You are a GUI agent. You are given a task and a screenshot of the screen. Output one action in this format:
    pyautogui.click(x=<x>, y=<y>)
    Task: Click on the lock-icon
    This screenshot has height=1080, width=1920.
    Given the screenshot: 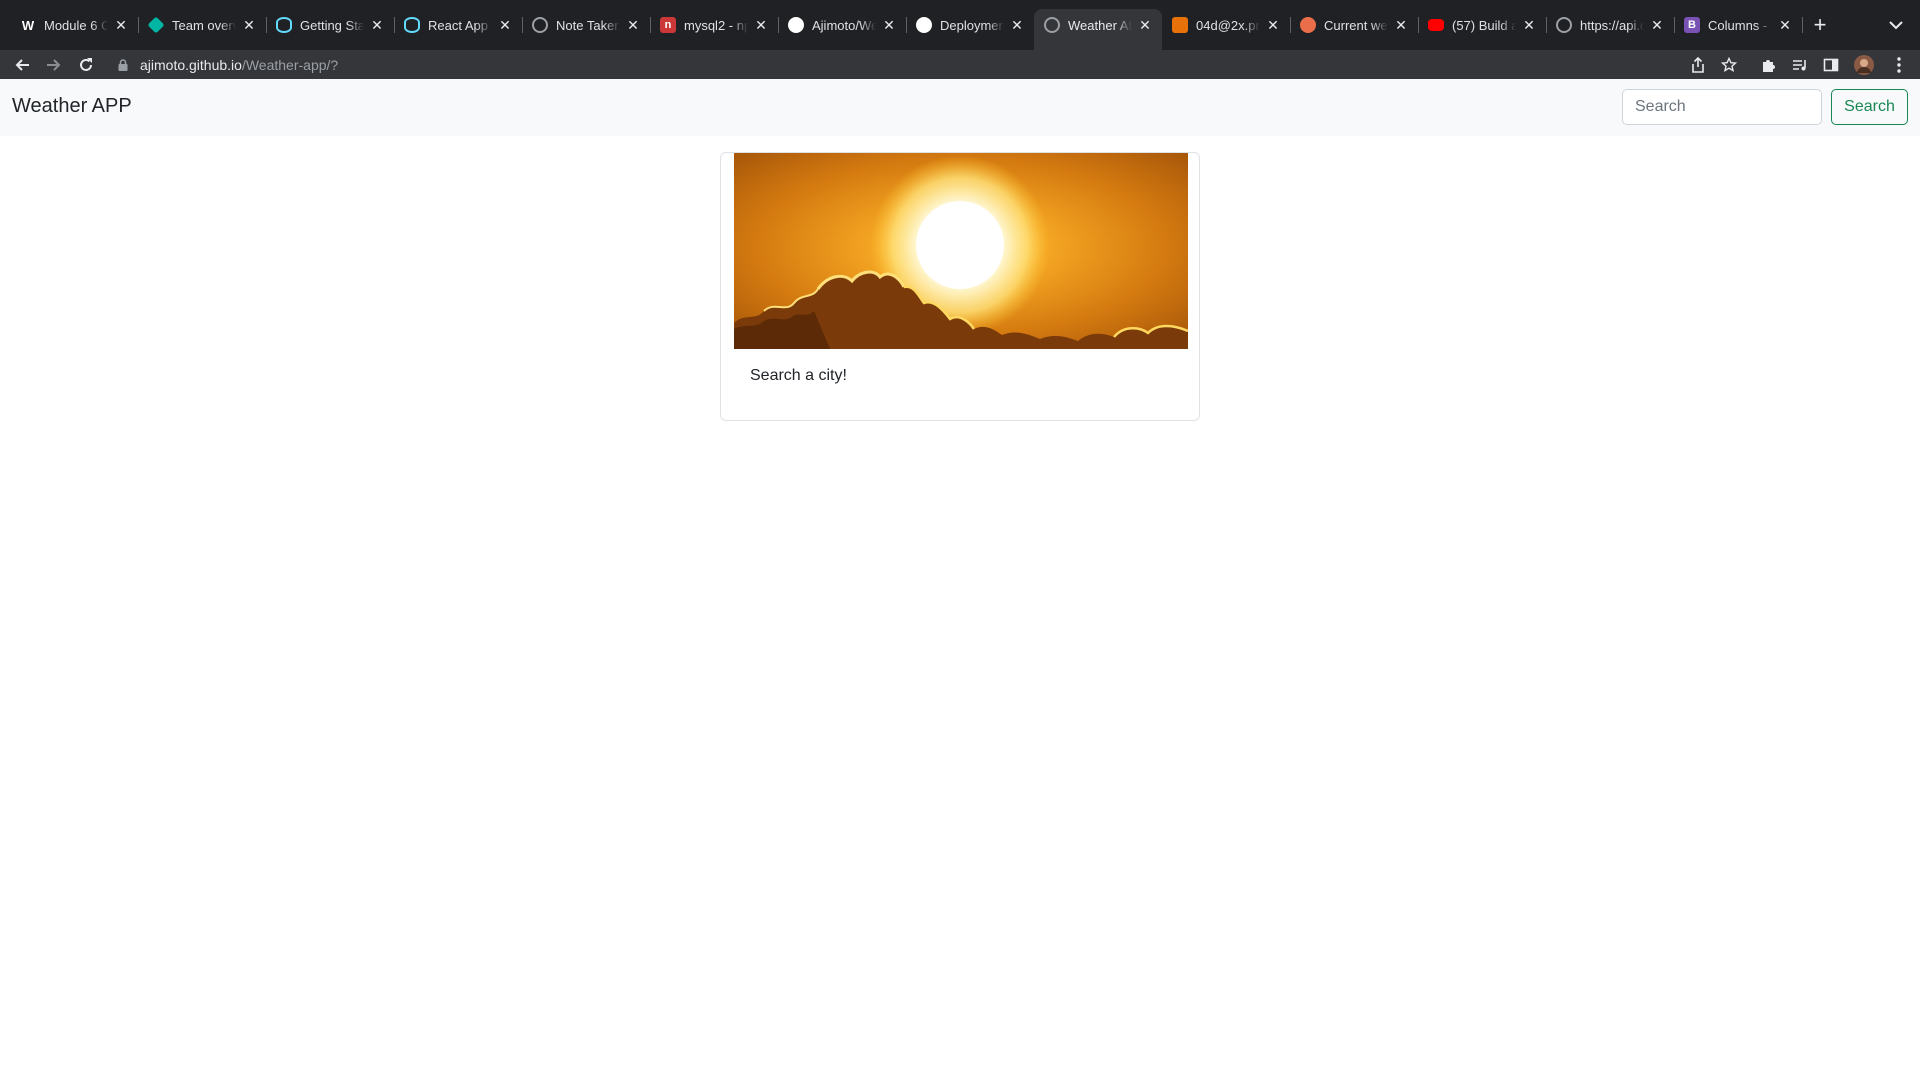 What is the action you would take?
    pyautogui.click(x=125, y=65)
    